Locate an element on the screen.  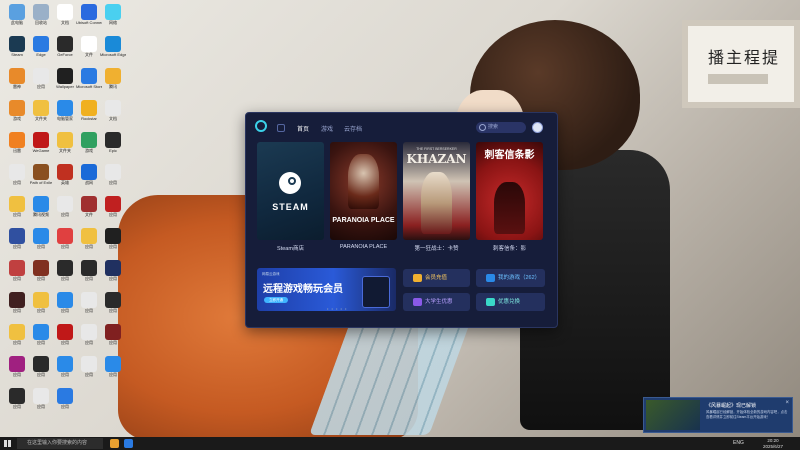
desktop-icon: 迅雷 is located at coordinates (17, 142).